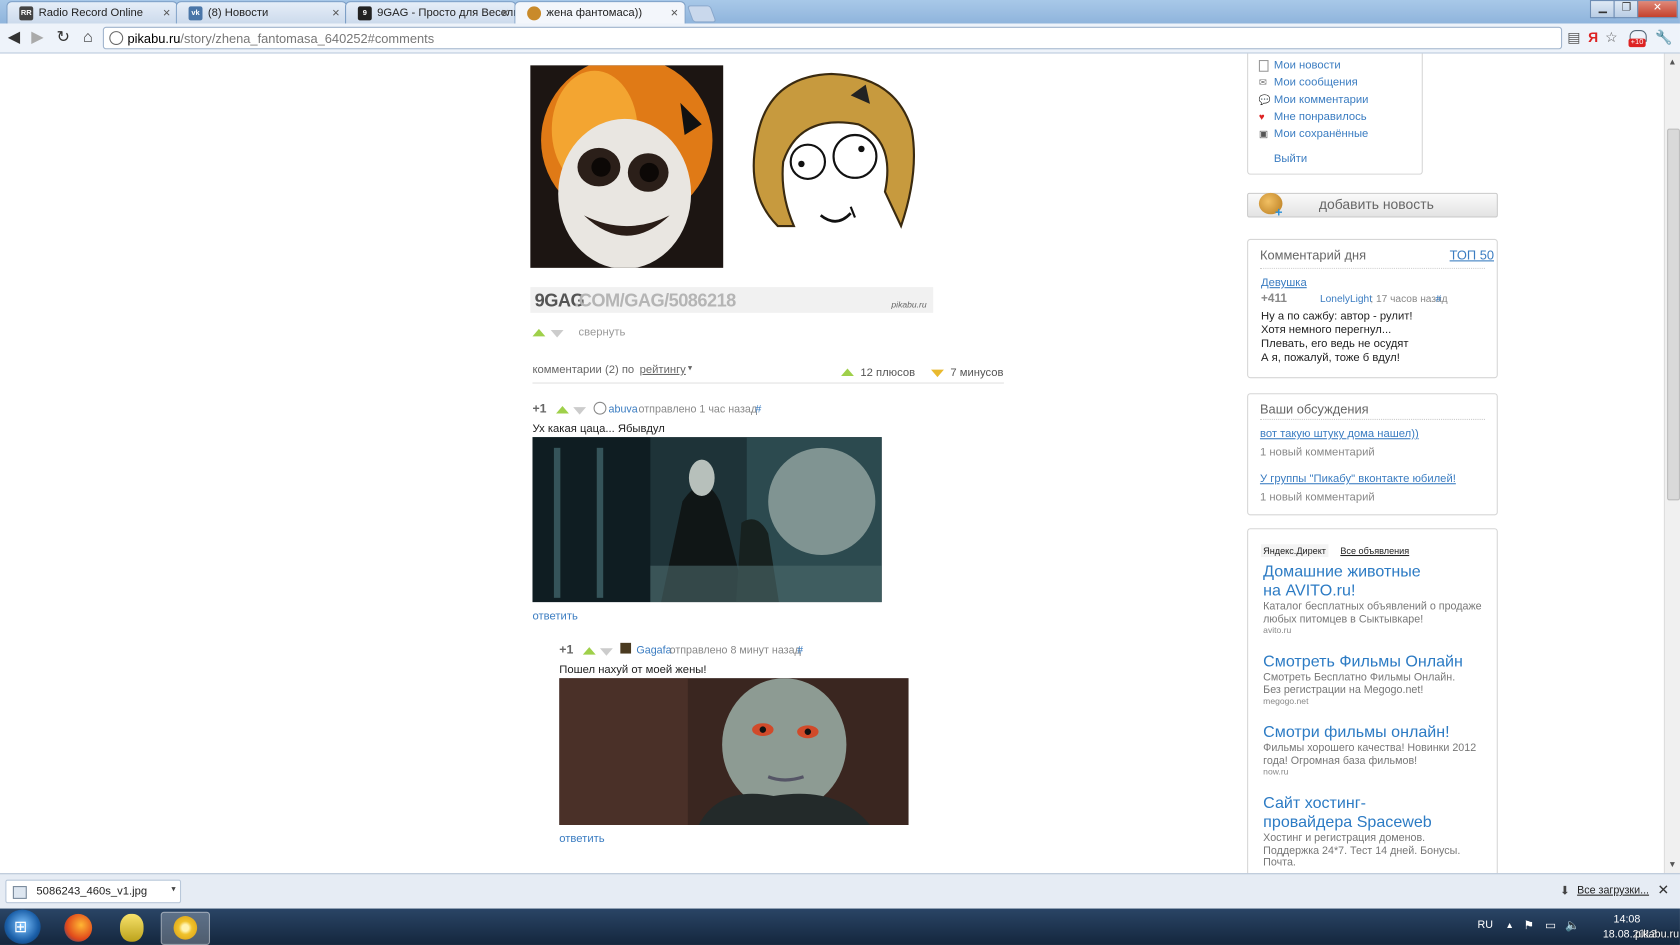  Describe the element at coordinates (1375, 732) in the screenshot. I see `ad-title: Смотри фильмы онлайн!` at that location.